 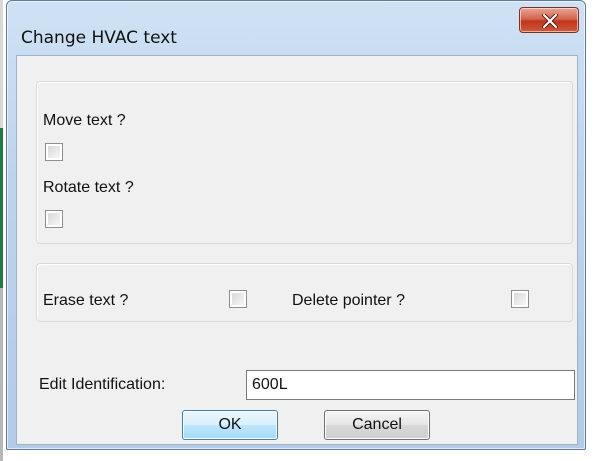 What do you see at coordinates (86, 300) in the screenshot?
I see `erase-text-label: Erase text ?` at bounding box center [86, 300].